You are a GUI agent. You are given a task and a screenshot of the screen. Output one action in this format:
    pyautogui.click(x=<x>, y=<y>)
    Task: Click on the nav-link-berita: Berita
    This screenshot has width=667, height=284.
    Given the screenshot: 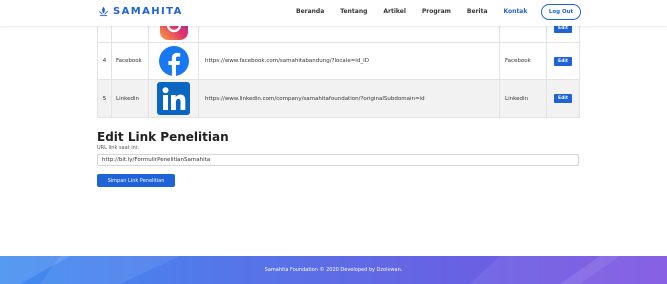 What is the action you would take?
    pyautogui.click(x=477, y=11)
    